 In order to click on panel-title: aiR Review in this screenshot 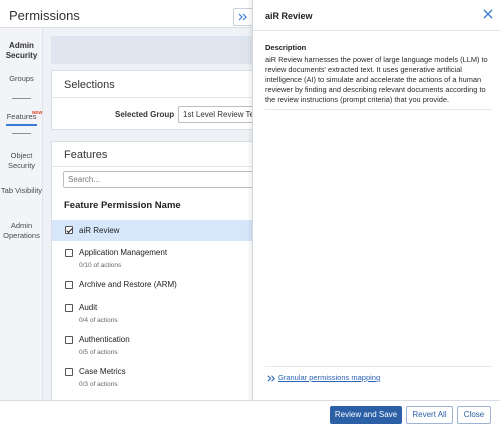, I will do `click(289, 16)`.